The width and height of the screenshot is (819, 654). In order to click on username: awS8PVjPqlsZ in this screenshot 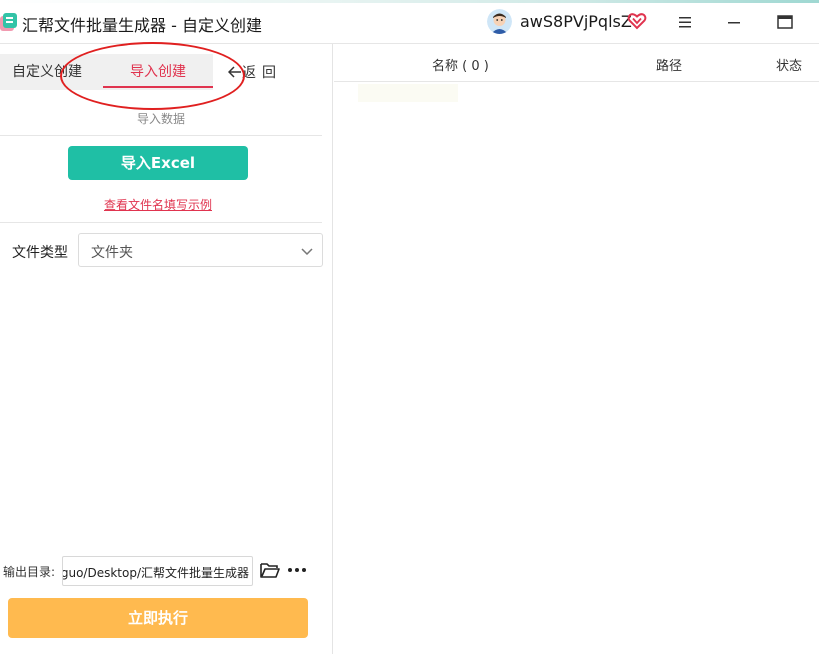, I will do `click(576, 21)`.